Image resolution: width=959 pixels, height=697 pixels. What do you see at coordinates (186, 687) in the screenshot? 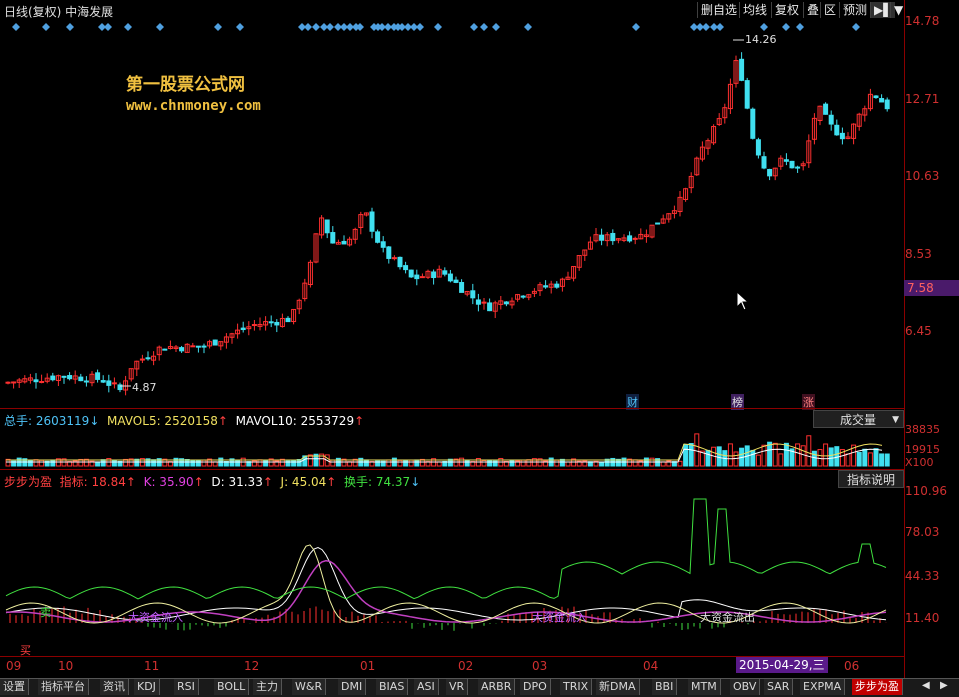
I see `tab-4: RSI` at bounding box center [186, 687].